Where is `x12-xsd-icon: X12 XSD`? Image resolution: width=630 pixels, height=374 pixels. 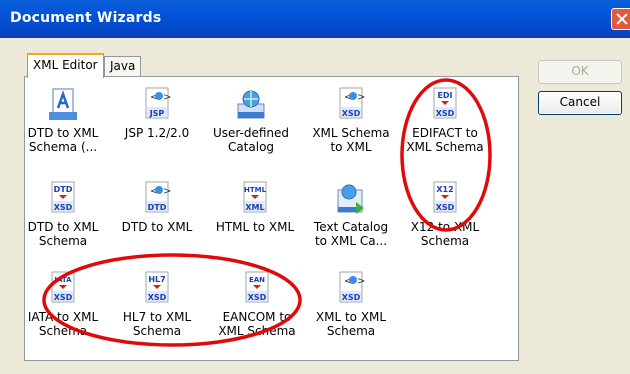 x12-xsd-icon: X12 XSD is located at coordinates (445, 198).